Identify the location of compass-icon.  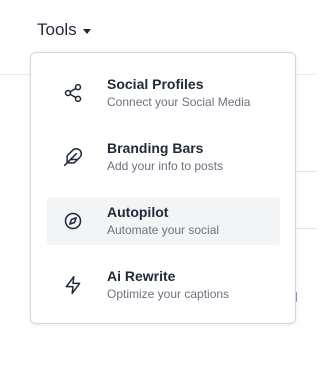
(73, 221).